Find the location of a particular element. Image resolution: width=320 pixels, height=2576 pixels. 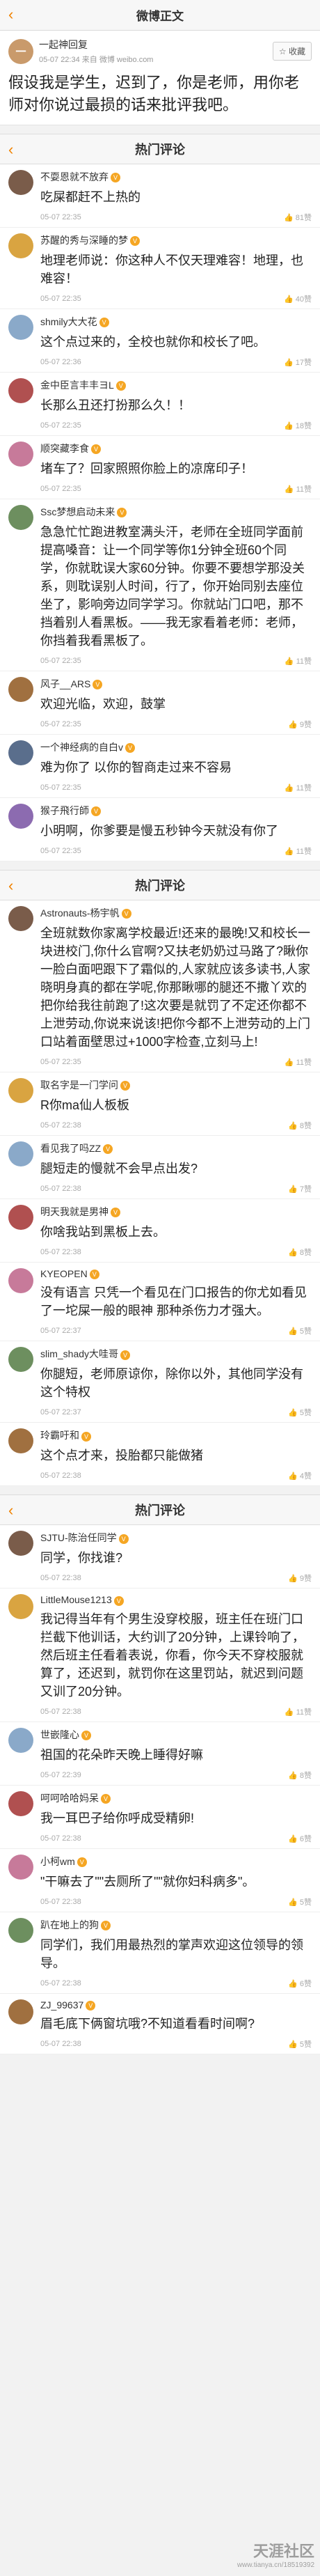

like-button: 👍 81赞 is located at coordinates (298, 217).